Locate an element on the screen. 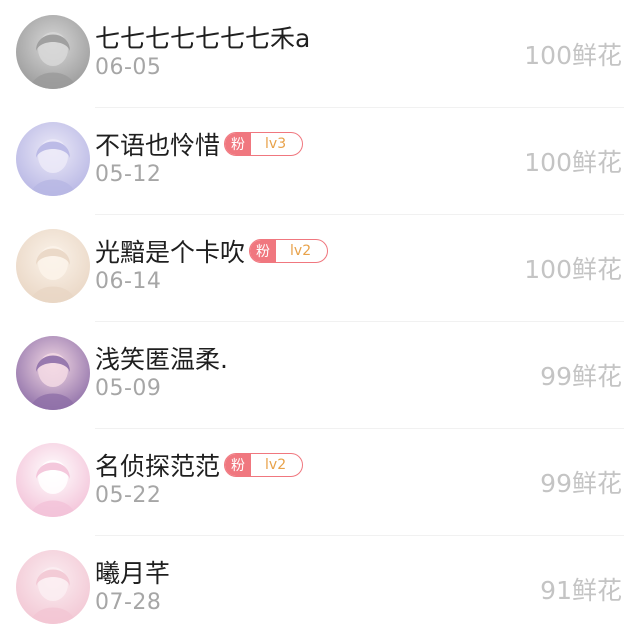 The height and width of the screenshot is (643, 640). flower-amount: 91 鲜花 is located at coordinates (581, 589).